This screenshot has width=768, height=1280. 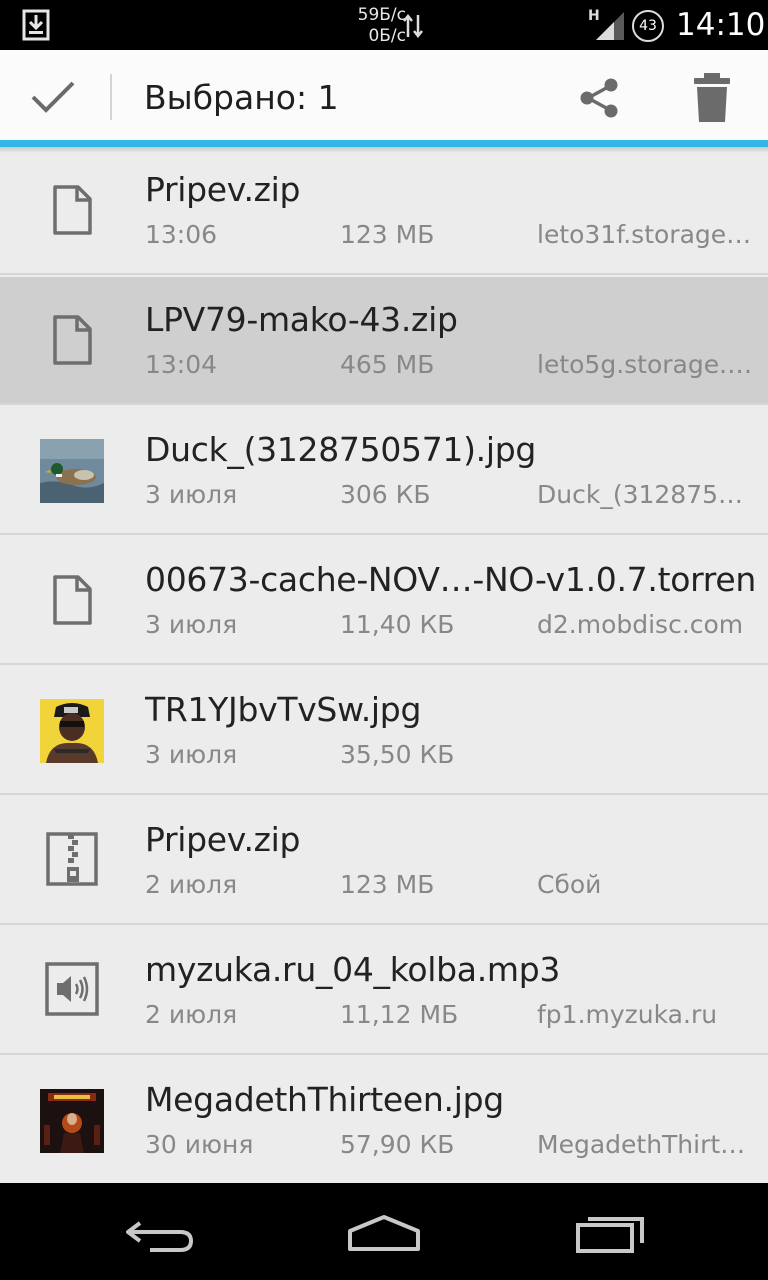 I want to click on file-name: LPV79-mako-43.zip, so click(x=301, y=319).